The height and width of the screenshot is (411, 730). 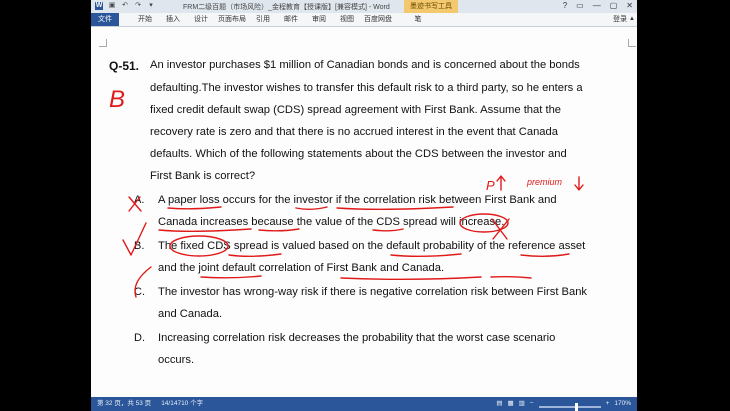 I want to click on zoom-slider, so click(x=569, y=407).